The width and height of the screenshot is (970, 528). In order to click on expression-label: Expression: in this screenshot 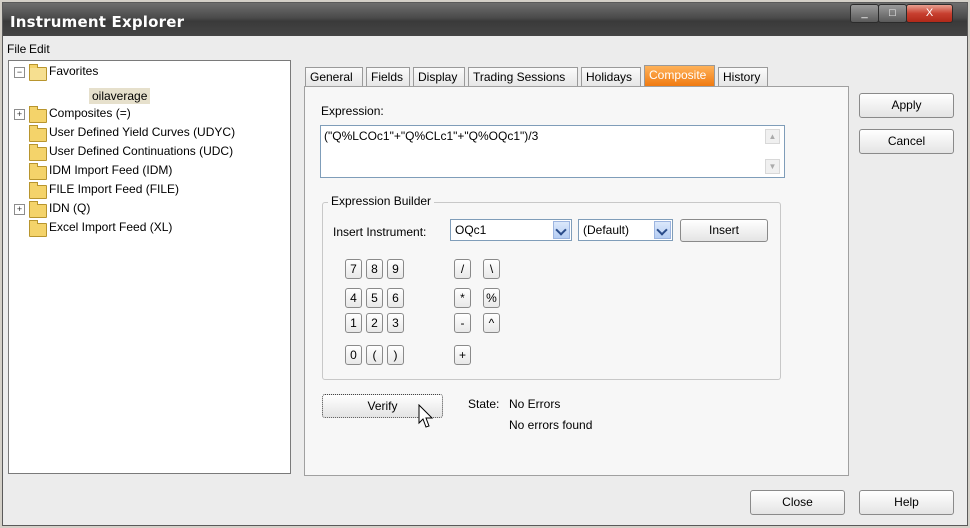, I will do `click(352, 111)`.